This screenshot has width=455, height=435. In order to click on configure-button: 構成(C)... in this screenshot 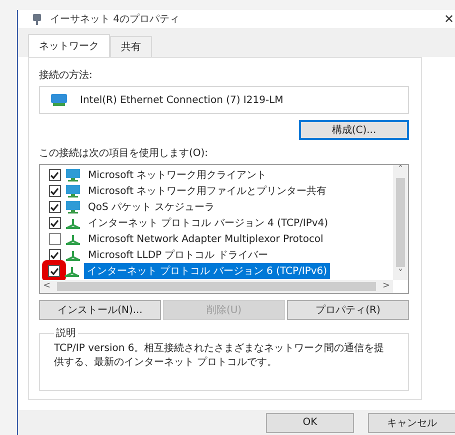, I will do `click(354, 130)`.